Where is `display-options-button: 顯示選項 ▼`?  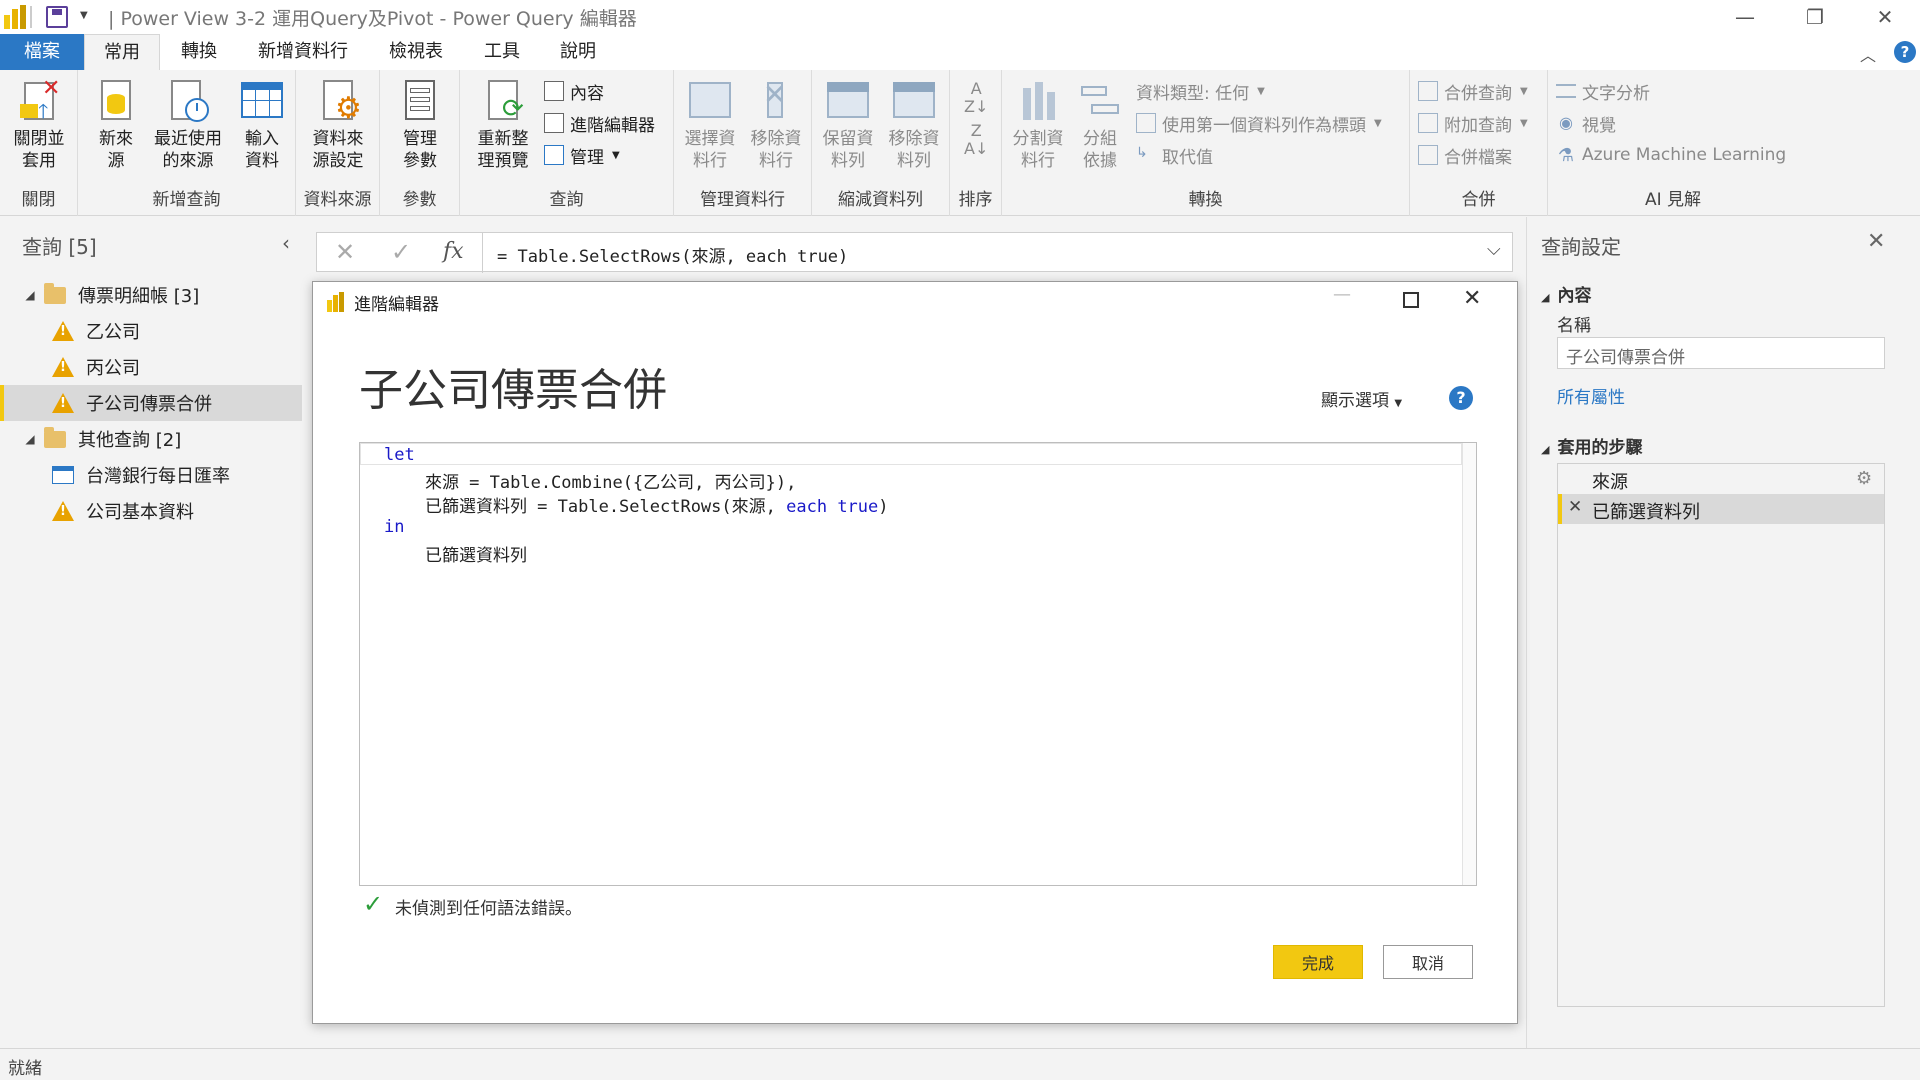 display-options-button: 顯示選項 ▼ is located at coordinates (1361, 398).